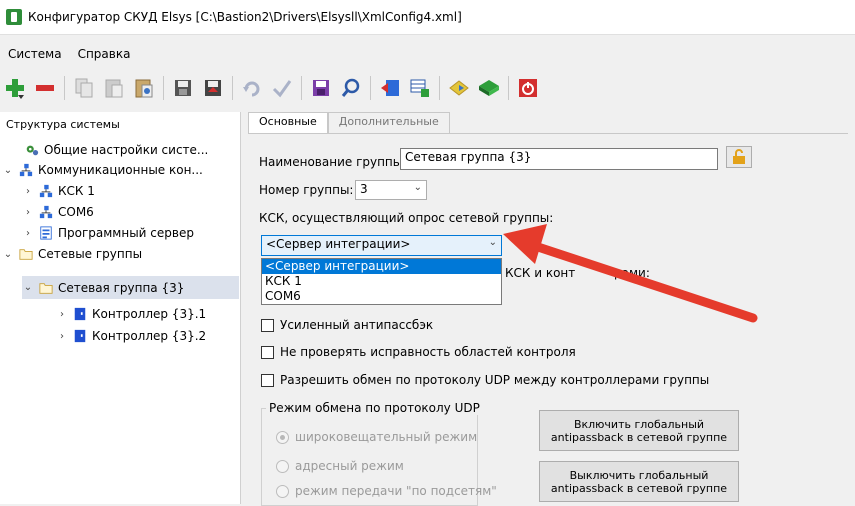 This screenshot has width=855, height=506. What do you see at coordinates (559, 159) in the screenshot?
I see `group-name-field: Сетевая группа {3}` at bounding box center [559, 159].